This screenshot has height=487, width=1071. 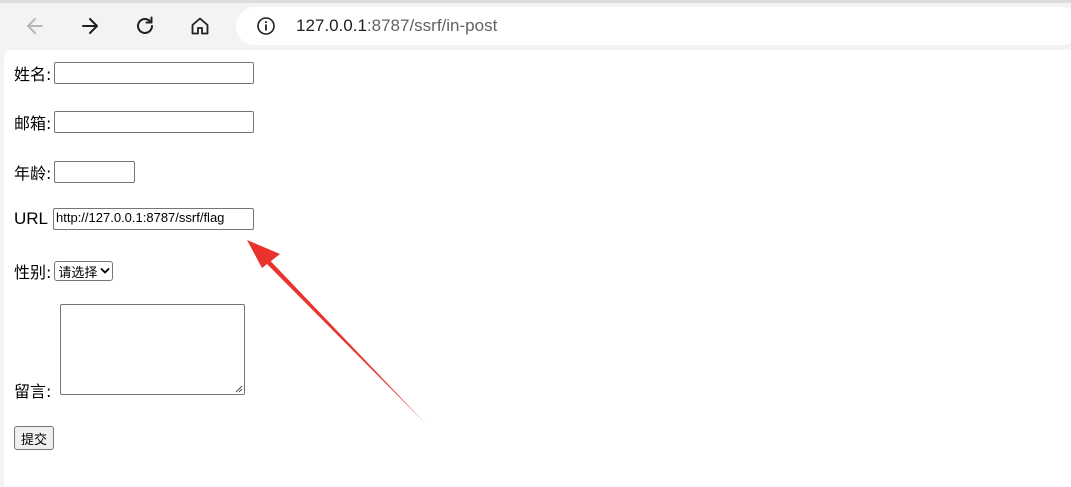 I want to click on url-row: URL http://127.0.0.1:8787/ssrf/flag, so click(x=134, y=219).